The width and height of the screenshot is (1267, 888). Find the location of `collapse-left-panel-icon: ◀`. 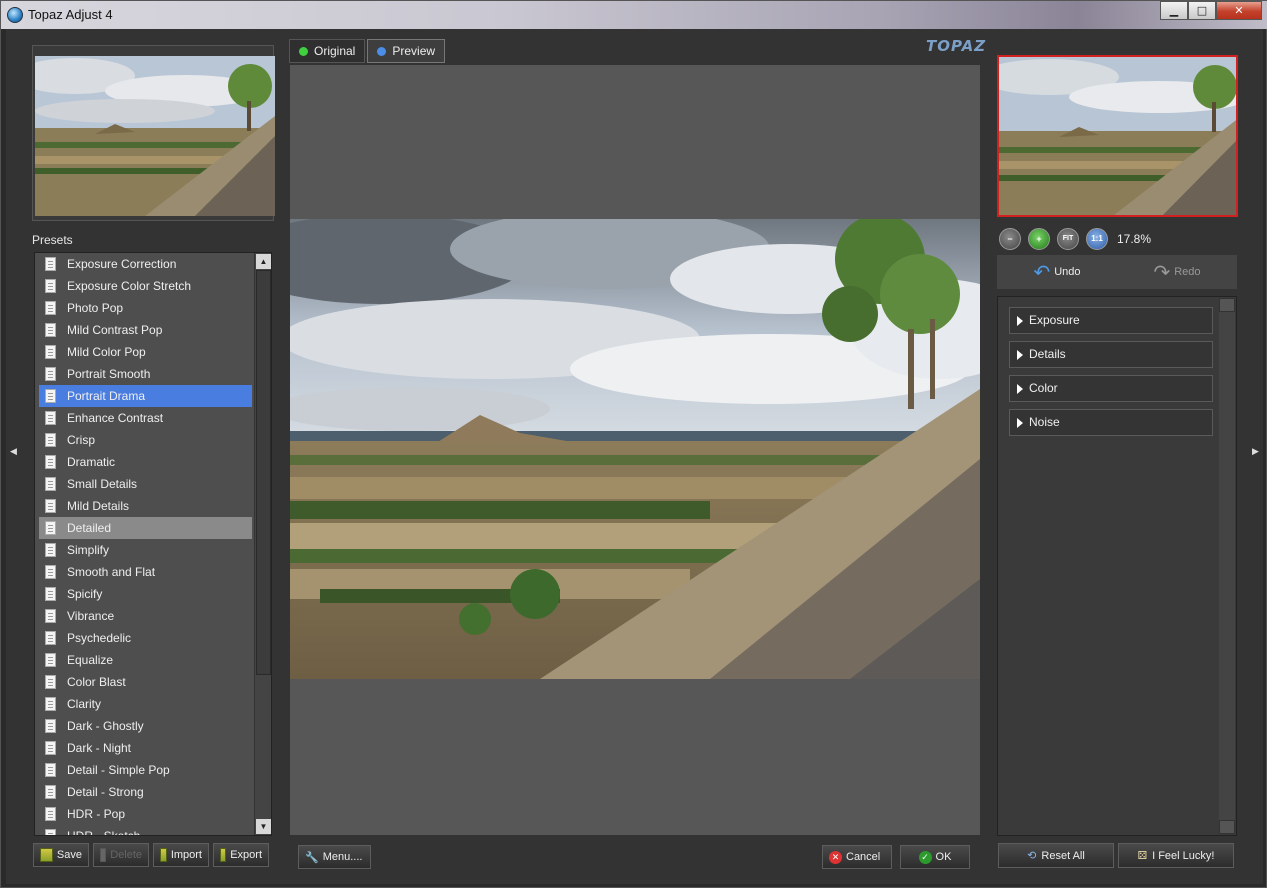

collapse-left-panel-icon: ◀ is located at coordinates (15, 456).